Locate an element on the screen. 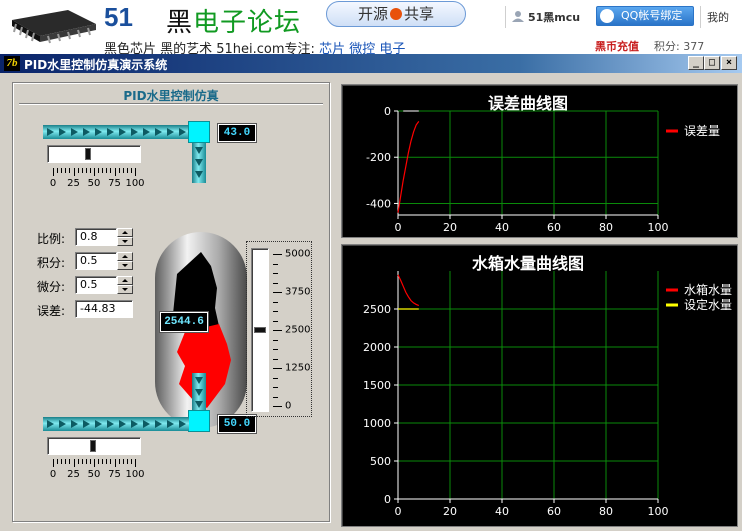 Image resolution: width=742 pixels, height=531 pixels. scale-label: 75 is located at coordinates (114, 474).